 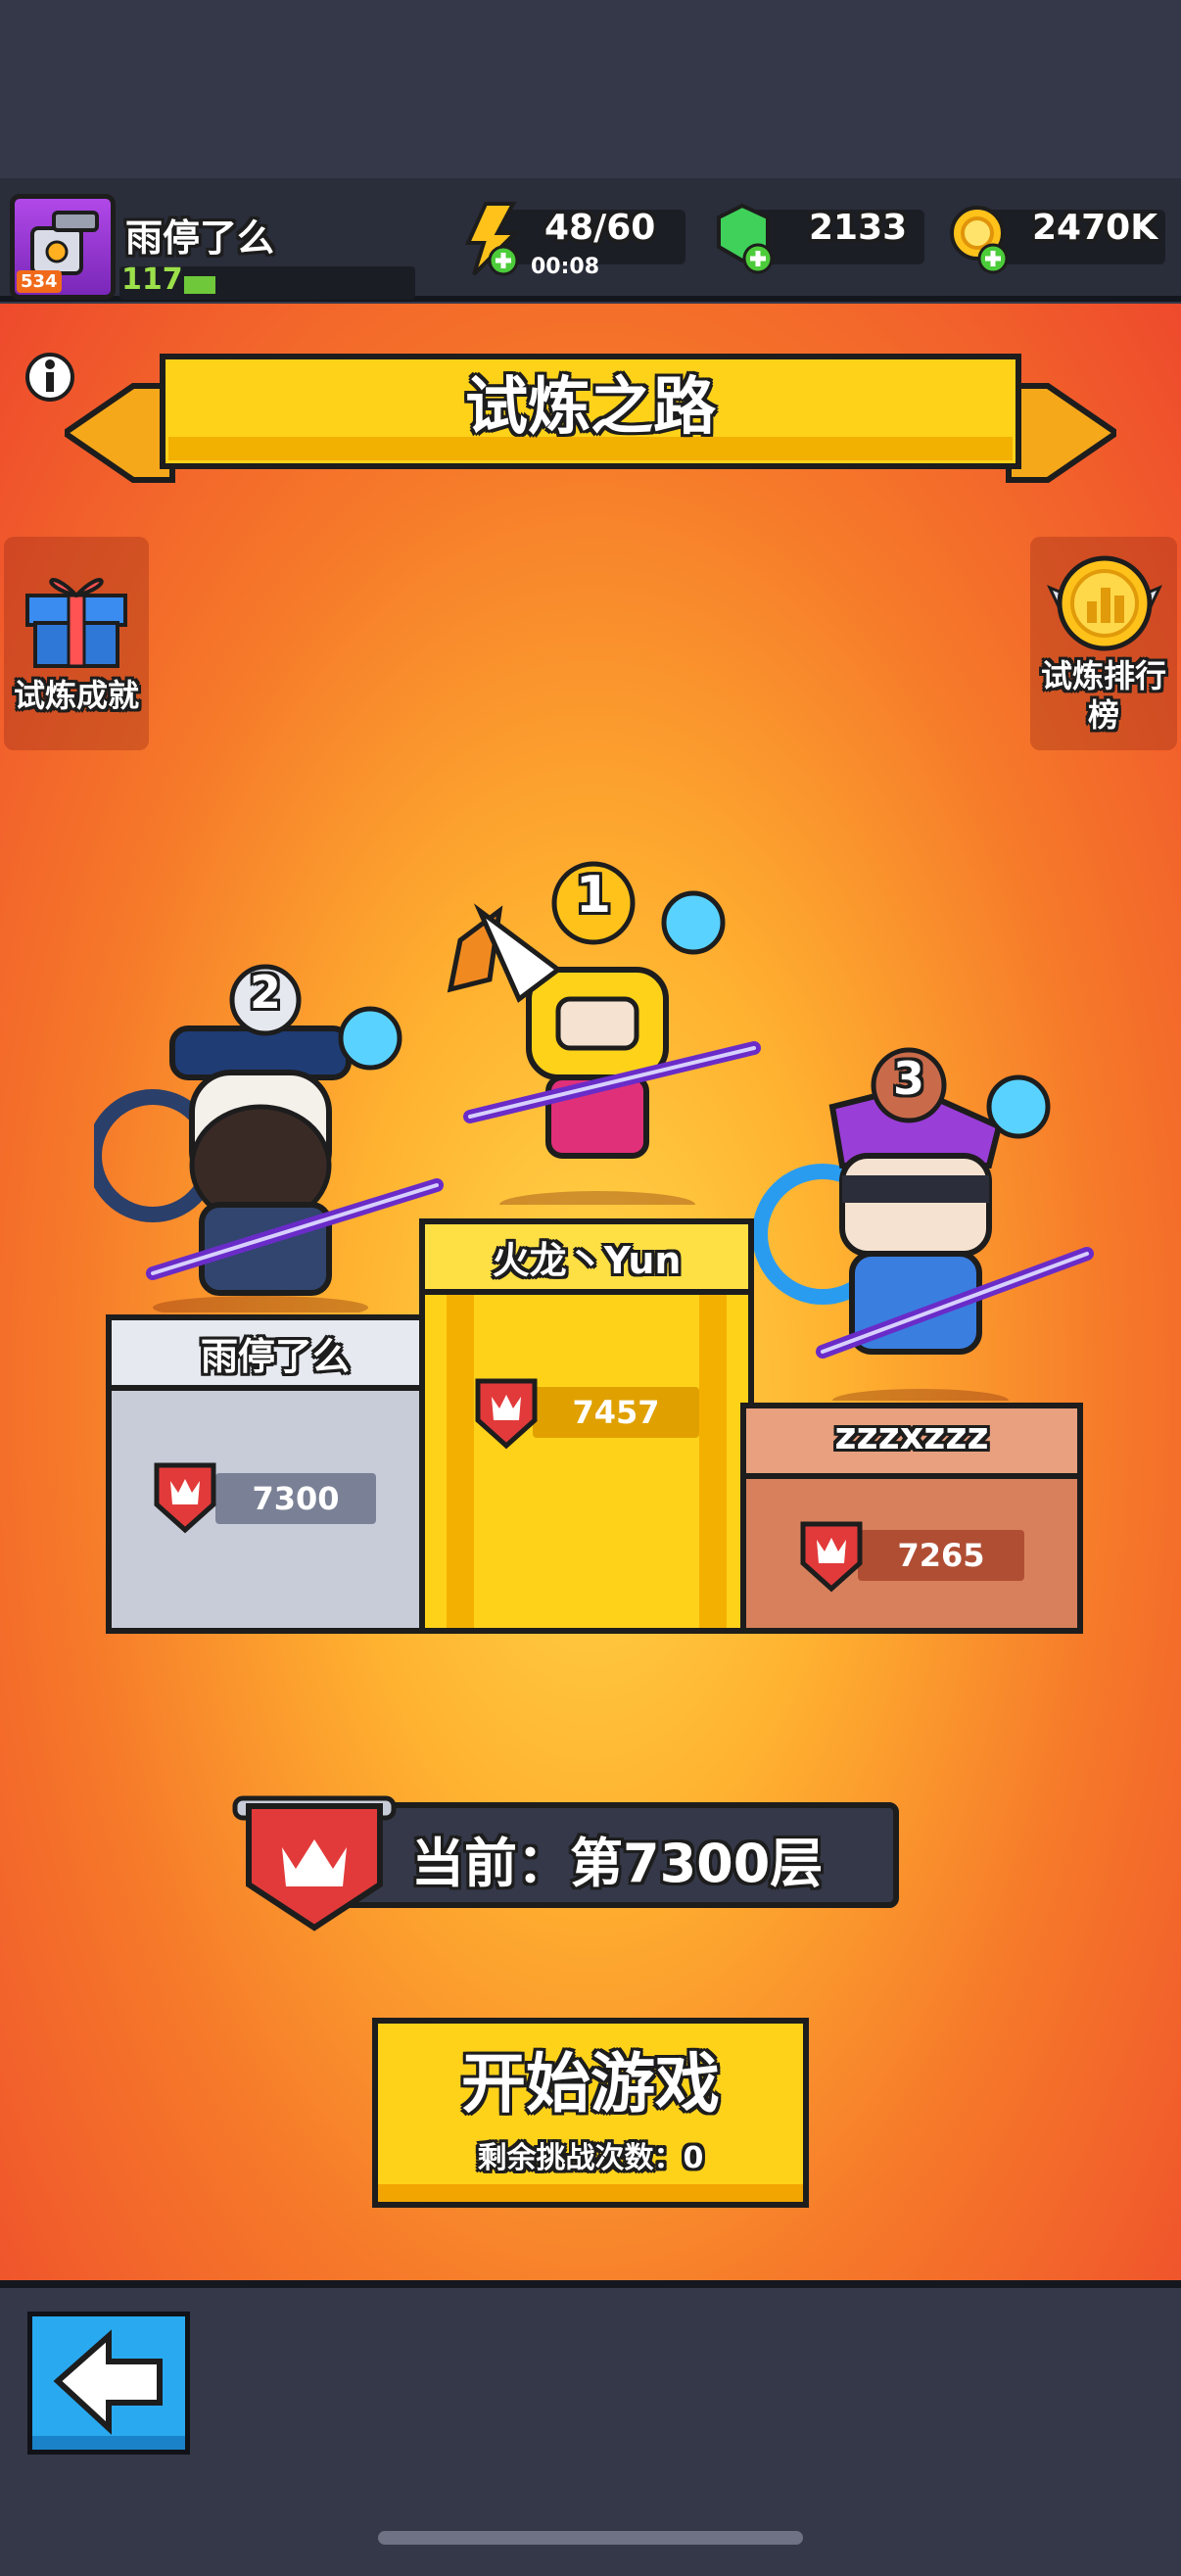 What do you see at coordinates (1103, 676) in the screenshot?
I see `leaderboard-label-line1: 试炼排行` at bounding box center [1103, 676].